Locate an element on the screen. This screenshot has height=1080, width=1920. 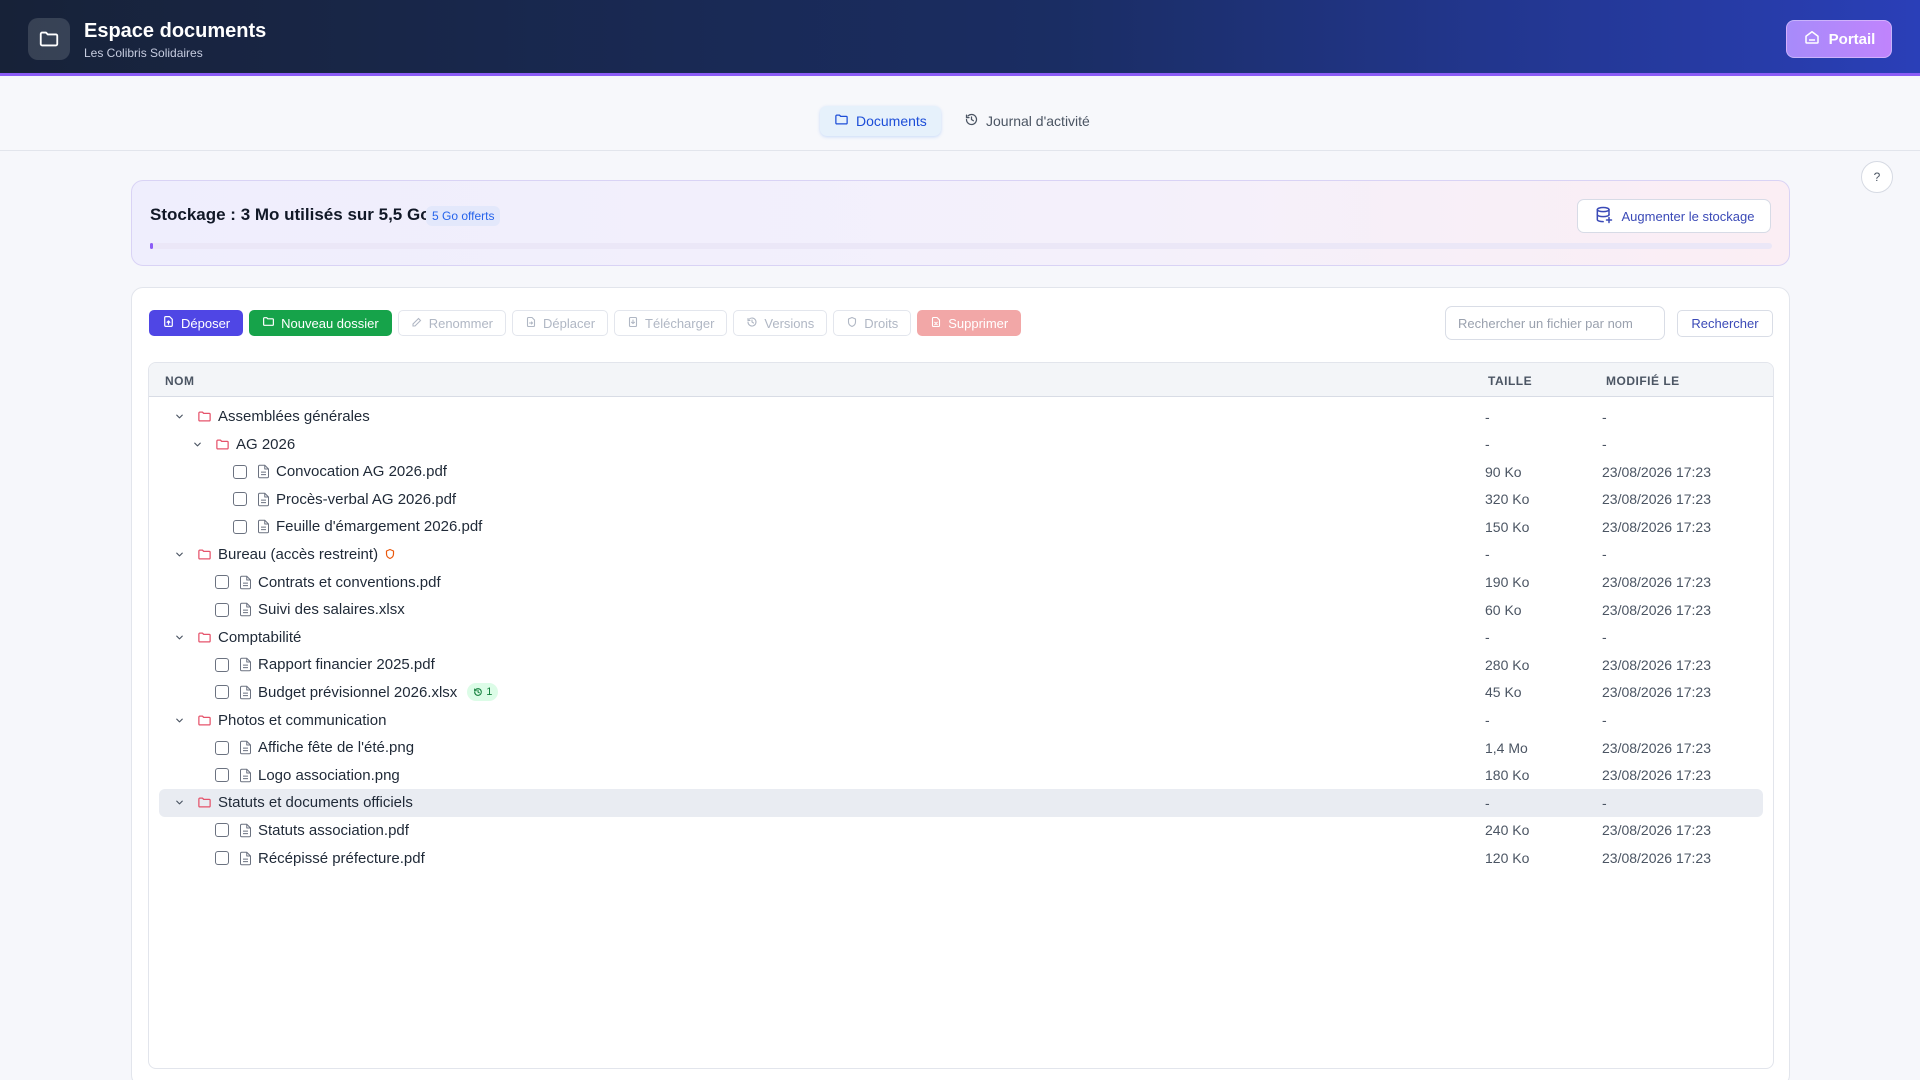
versions-label: Versions is located at coordinates (789, 323).